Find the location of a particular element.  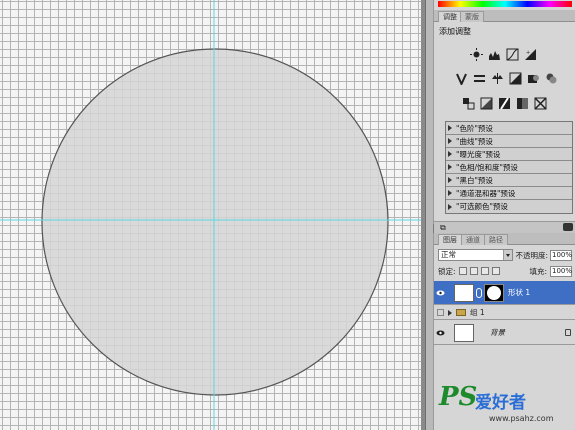

channel-mixer-icon is located at coordinates (551, 78).